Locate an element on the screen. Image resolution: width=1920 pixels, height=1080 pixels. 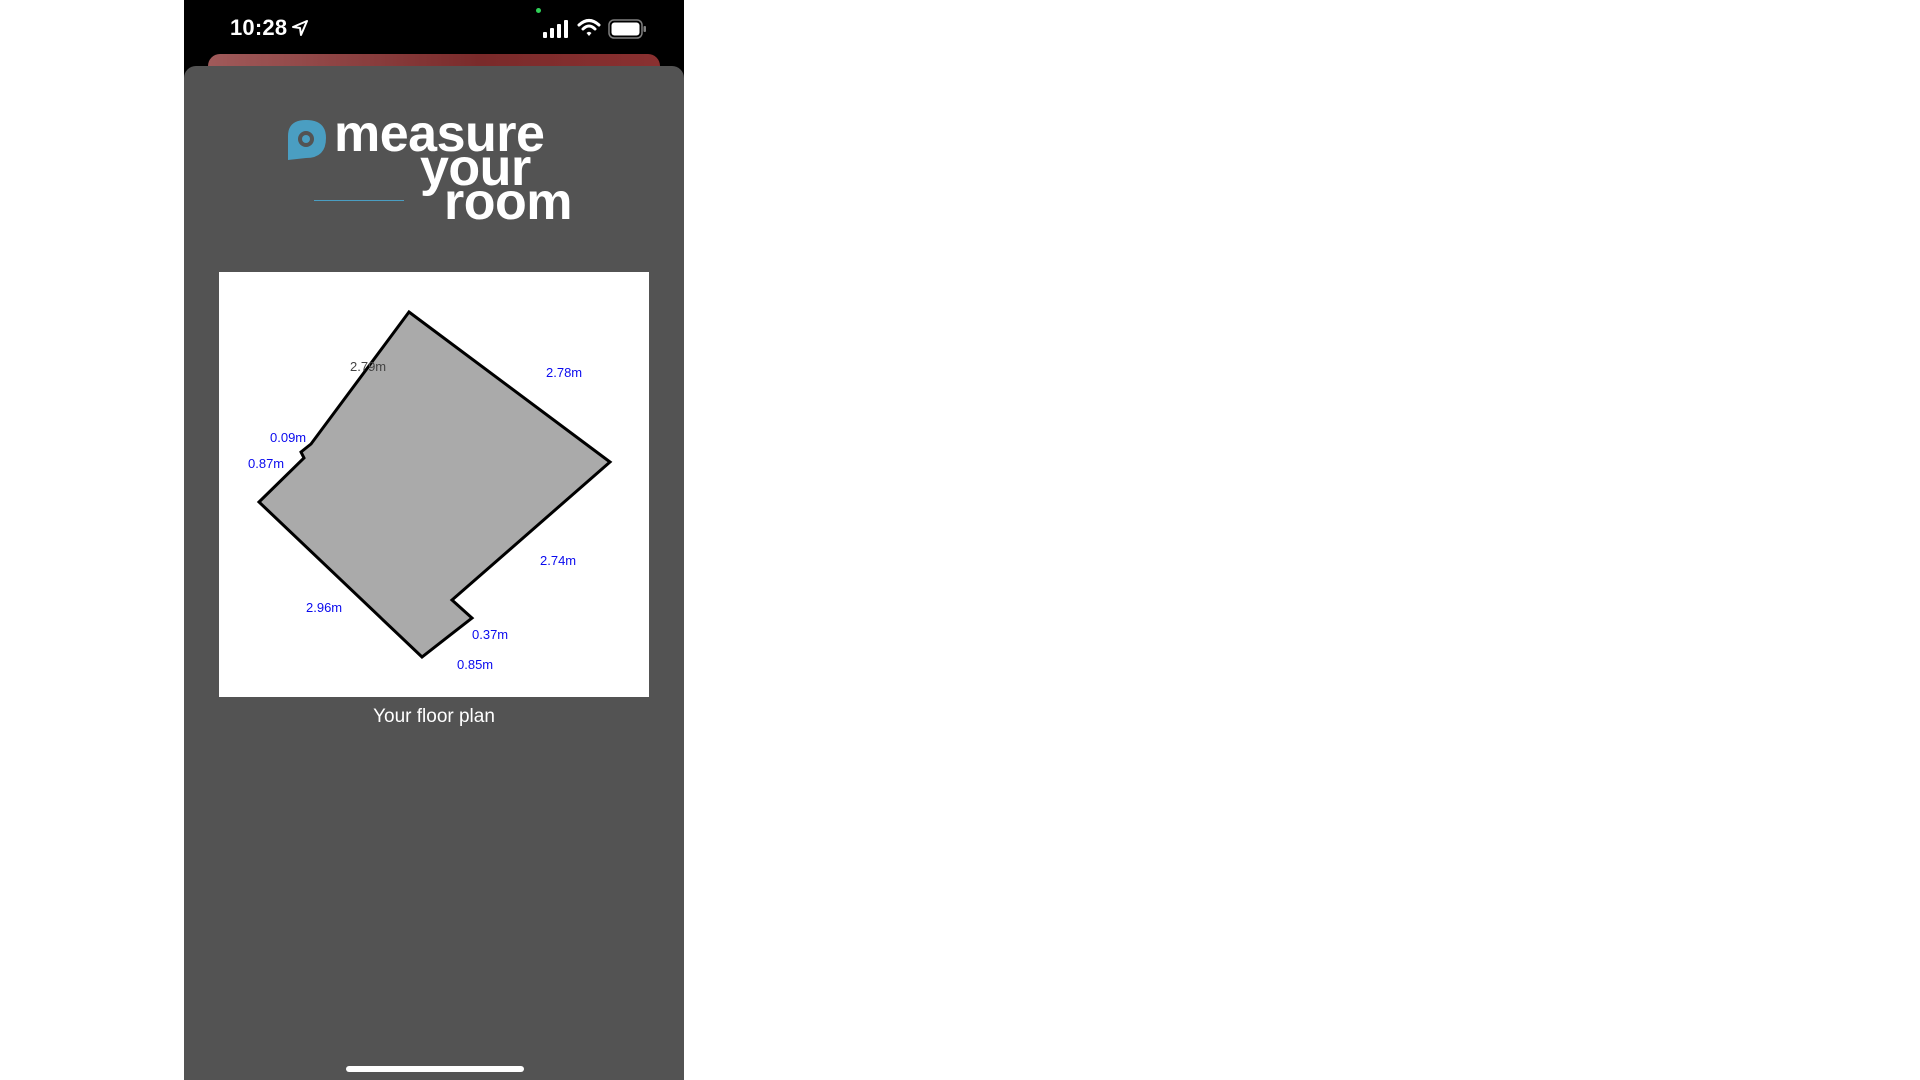
logo-tape-line is located at coordinates (359, 200).